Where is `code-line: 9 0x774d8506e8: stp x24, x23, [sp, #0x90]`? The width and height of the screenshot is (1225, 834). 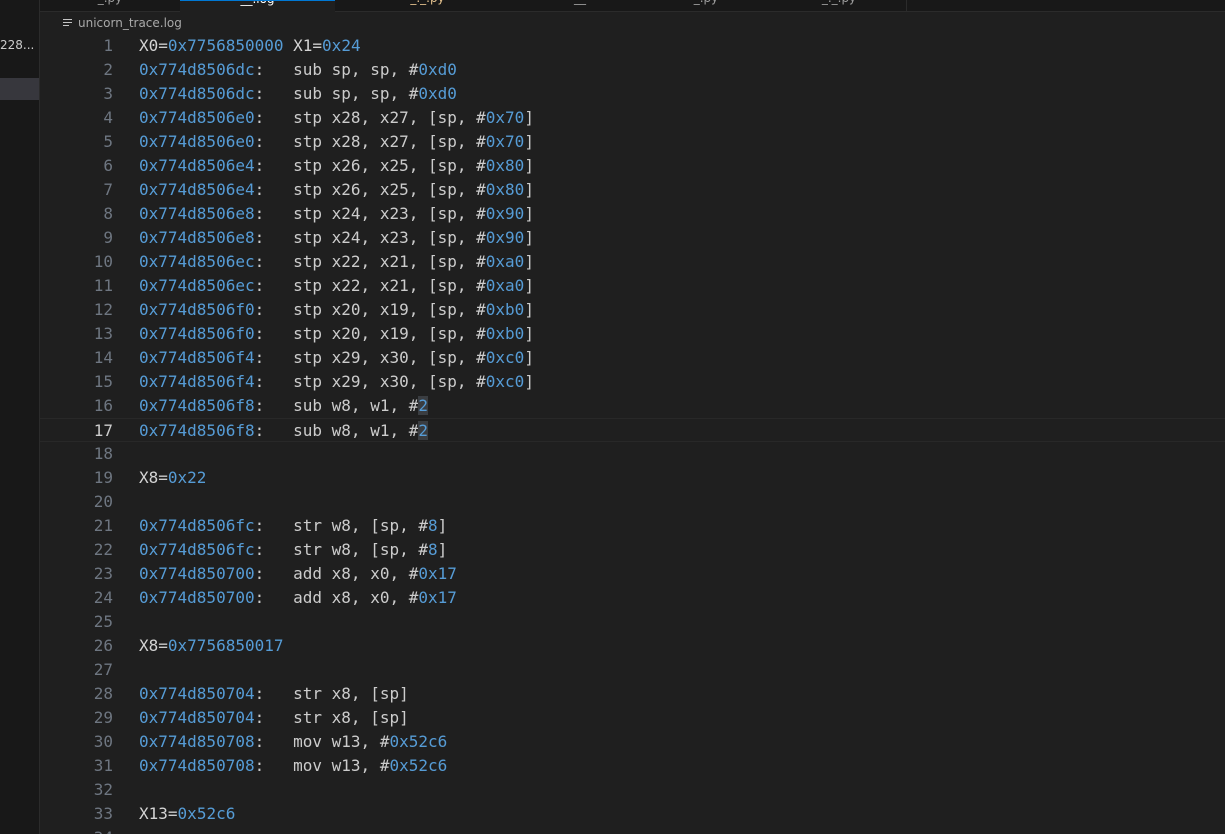 code-line: 9 0x774d8506e8: stp x24, x23, [sp, #0x90] is located at coordinates (632, 238).